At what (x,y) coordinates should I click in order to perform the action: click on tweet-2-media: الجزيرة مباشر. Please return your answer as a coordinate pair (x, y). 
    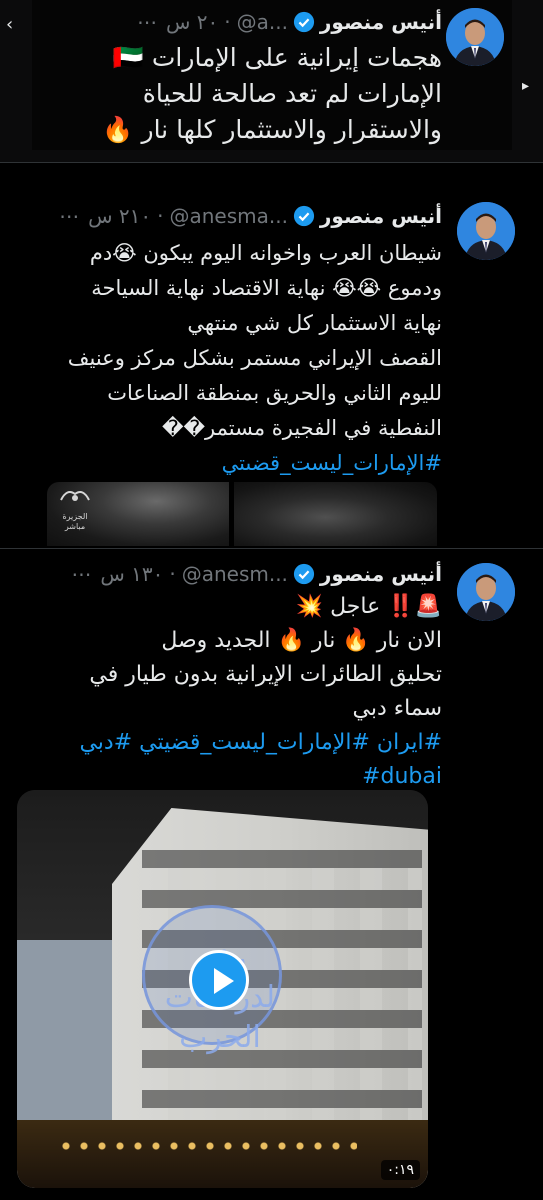
    Looking at the image, I should click on (242, 514).